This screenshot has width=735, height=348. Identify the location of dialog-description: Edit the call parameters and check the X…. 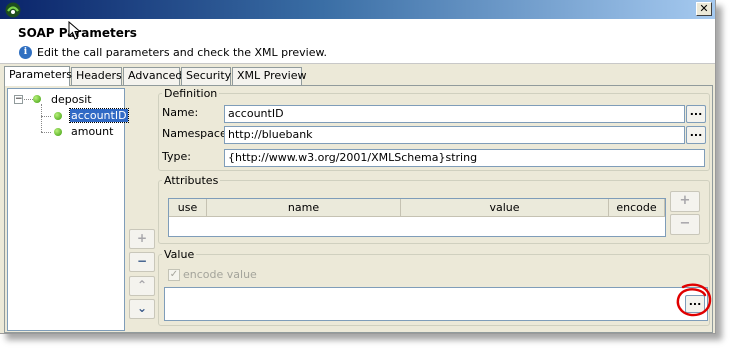
(182, 52).